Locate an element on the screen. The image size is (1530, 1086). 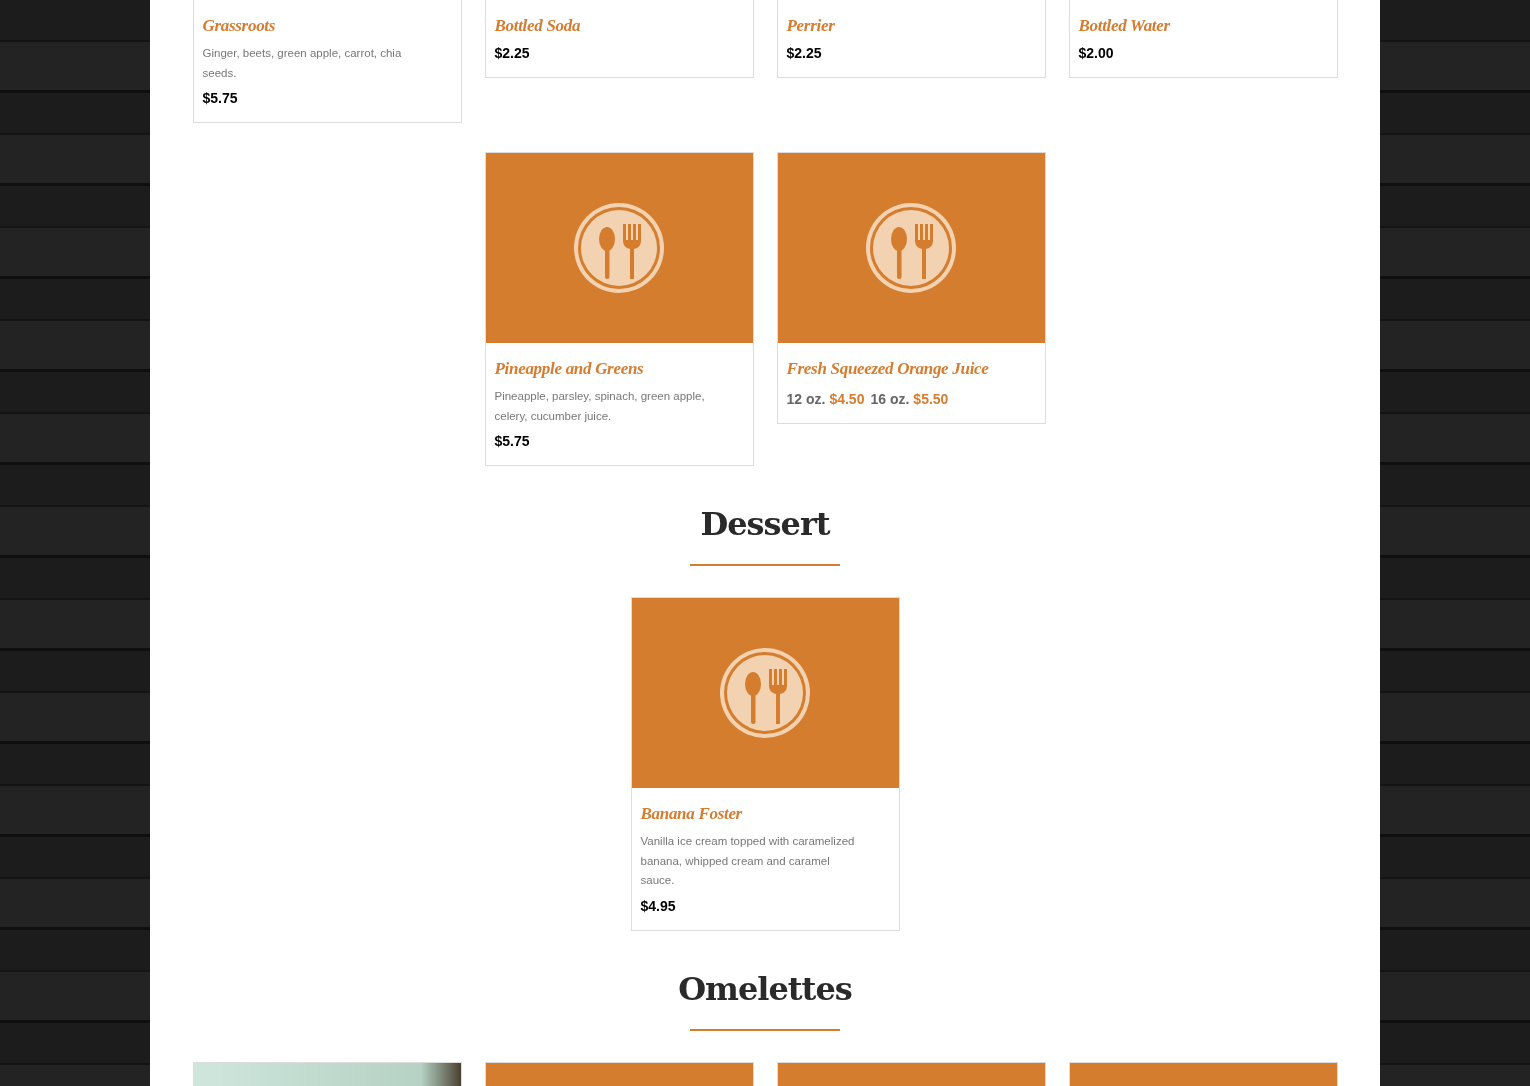
item-title: Banana Foster is located at coordinates (691, 814).